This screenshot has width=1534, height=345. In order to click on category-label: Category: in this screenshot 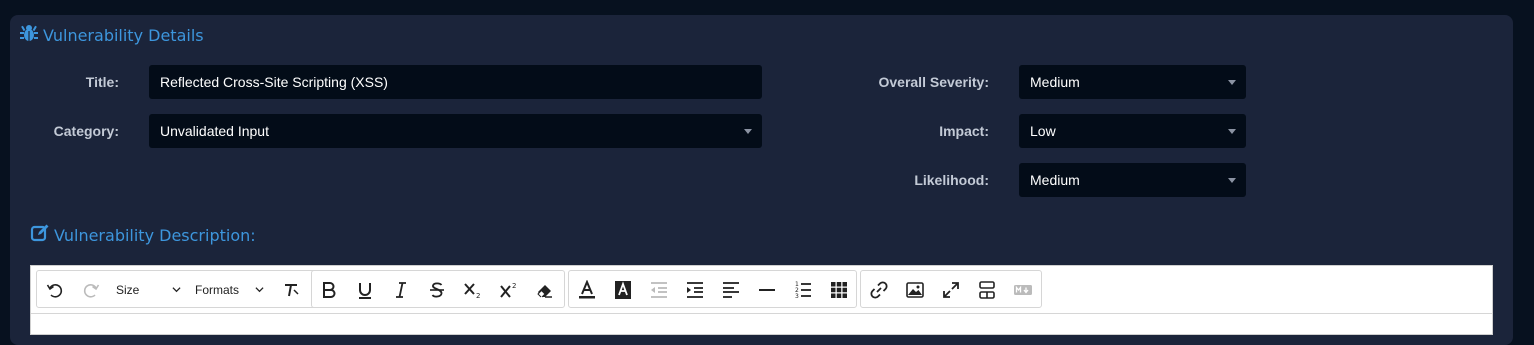, I will do `click(86, 131)`.